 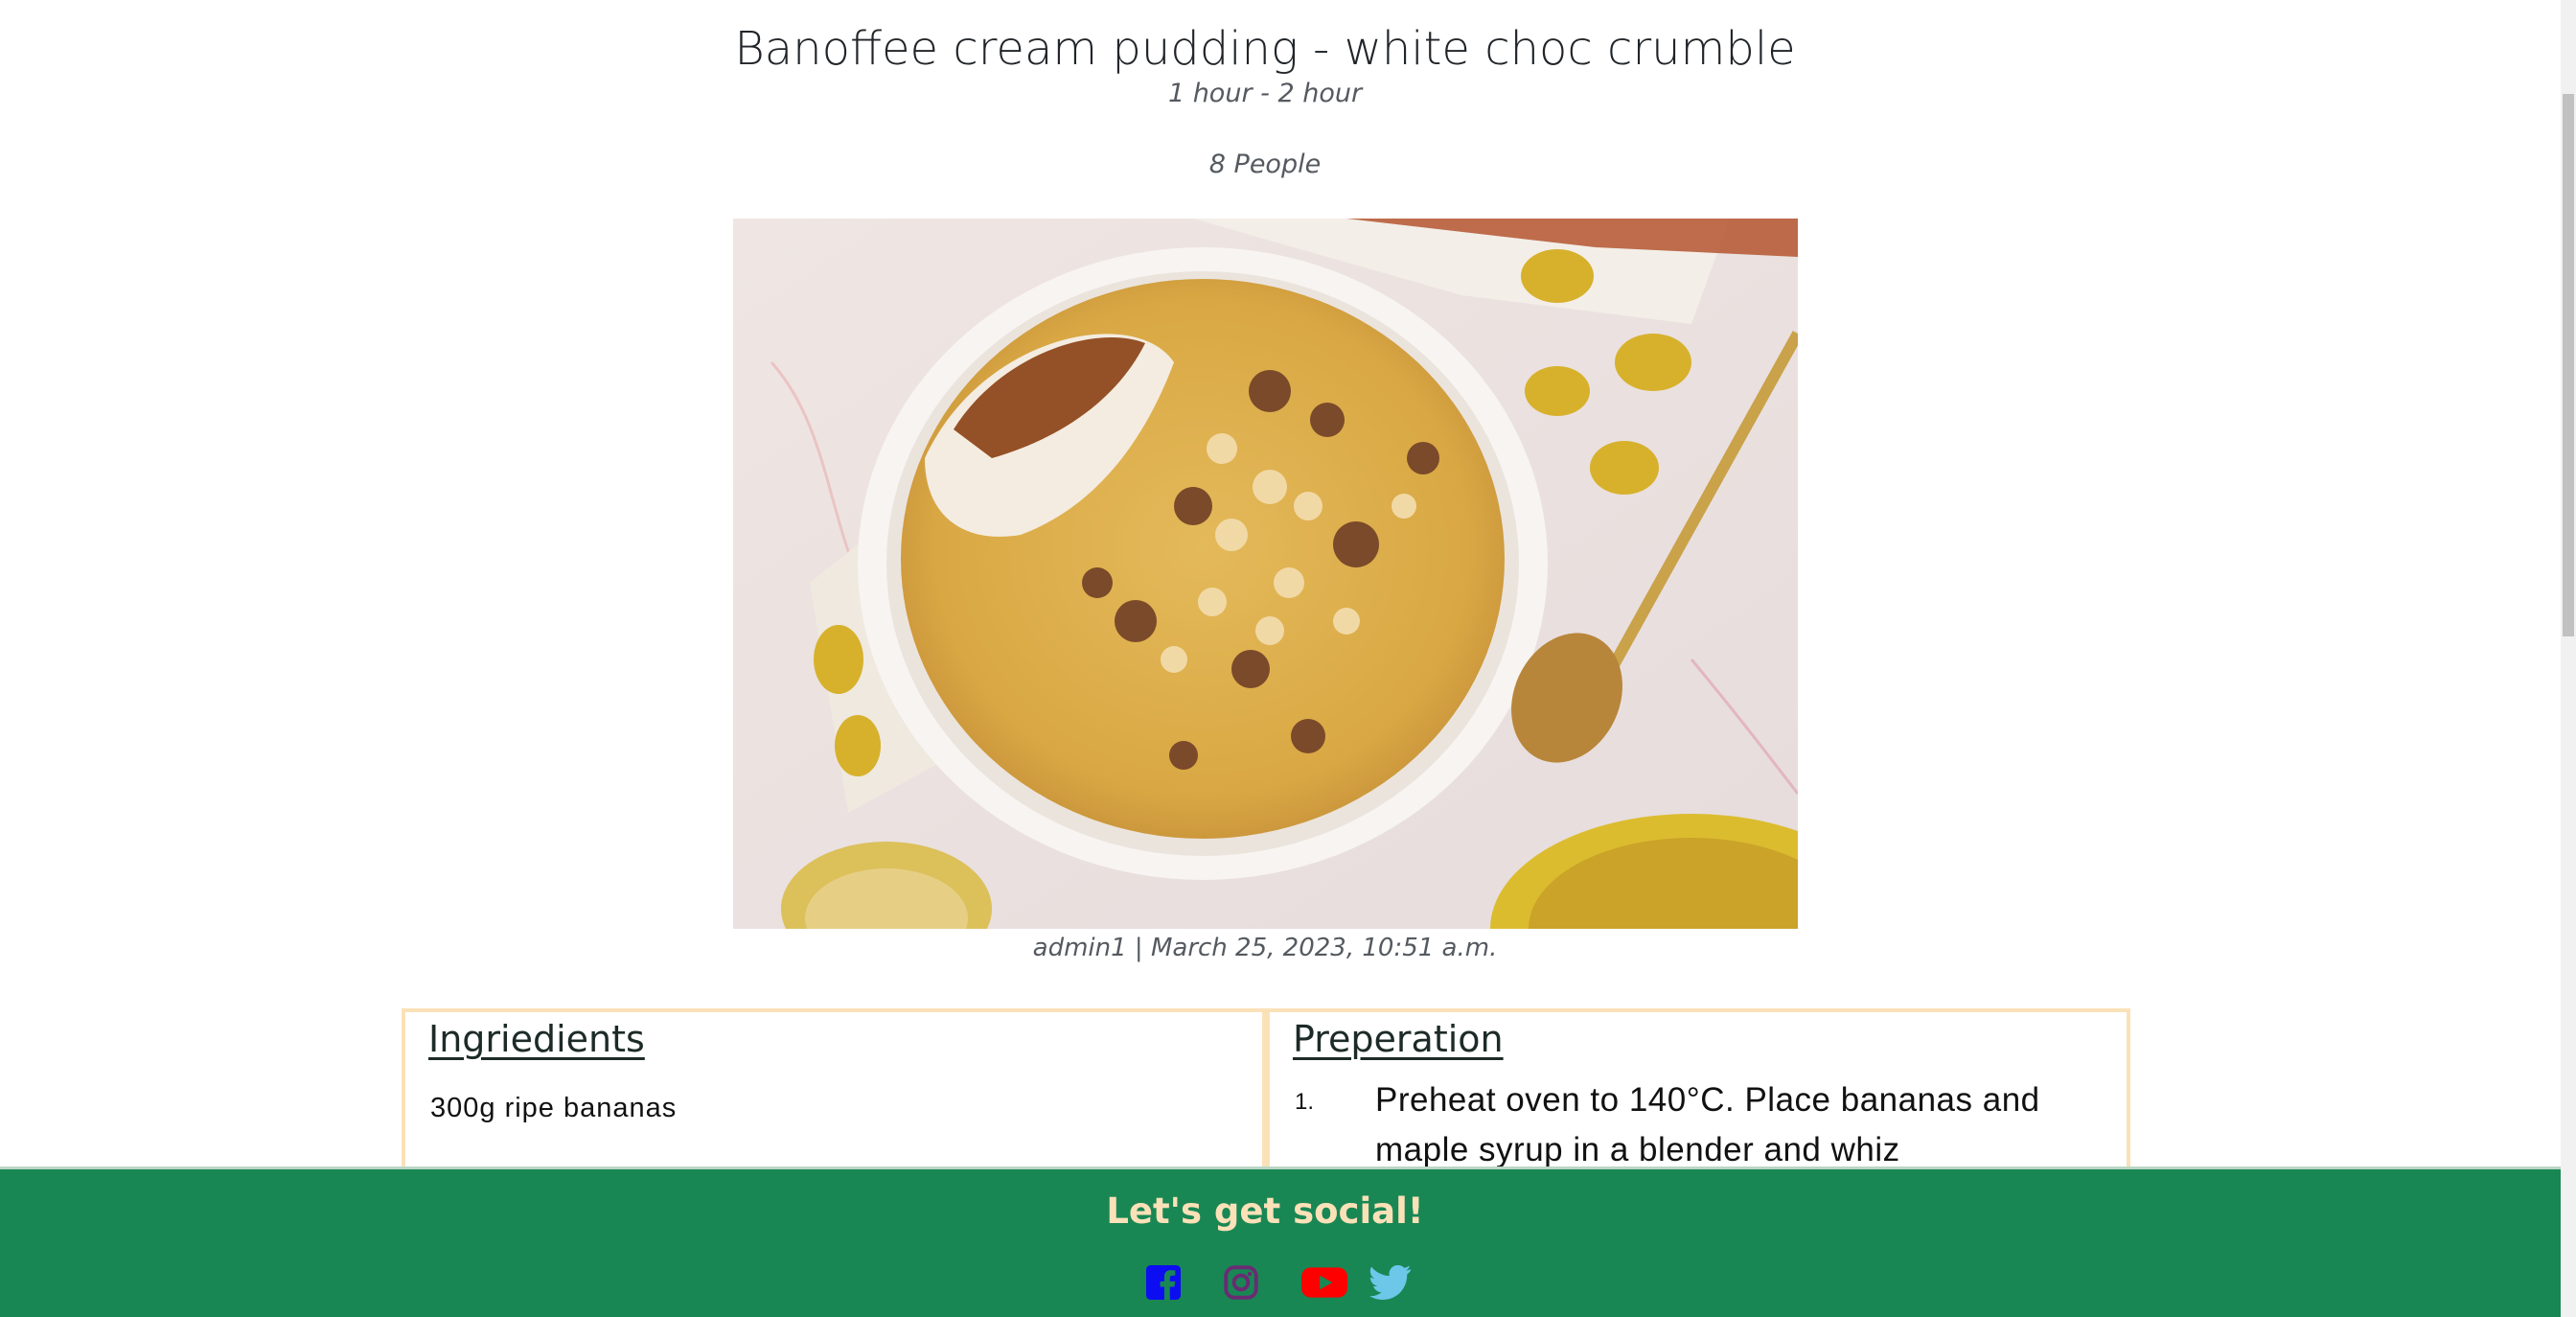 I want to click on scrollbar-thumb, so click(x=2568, y=365).